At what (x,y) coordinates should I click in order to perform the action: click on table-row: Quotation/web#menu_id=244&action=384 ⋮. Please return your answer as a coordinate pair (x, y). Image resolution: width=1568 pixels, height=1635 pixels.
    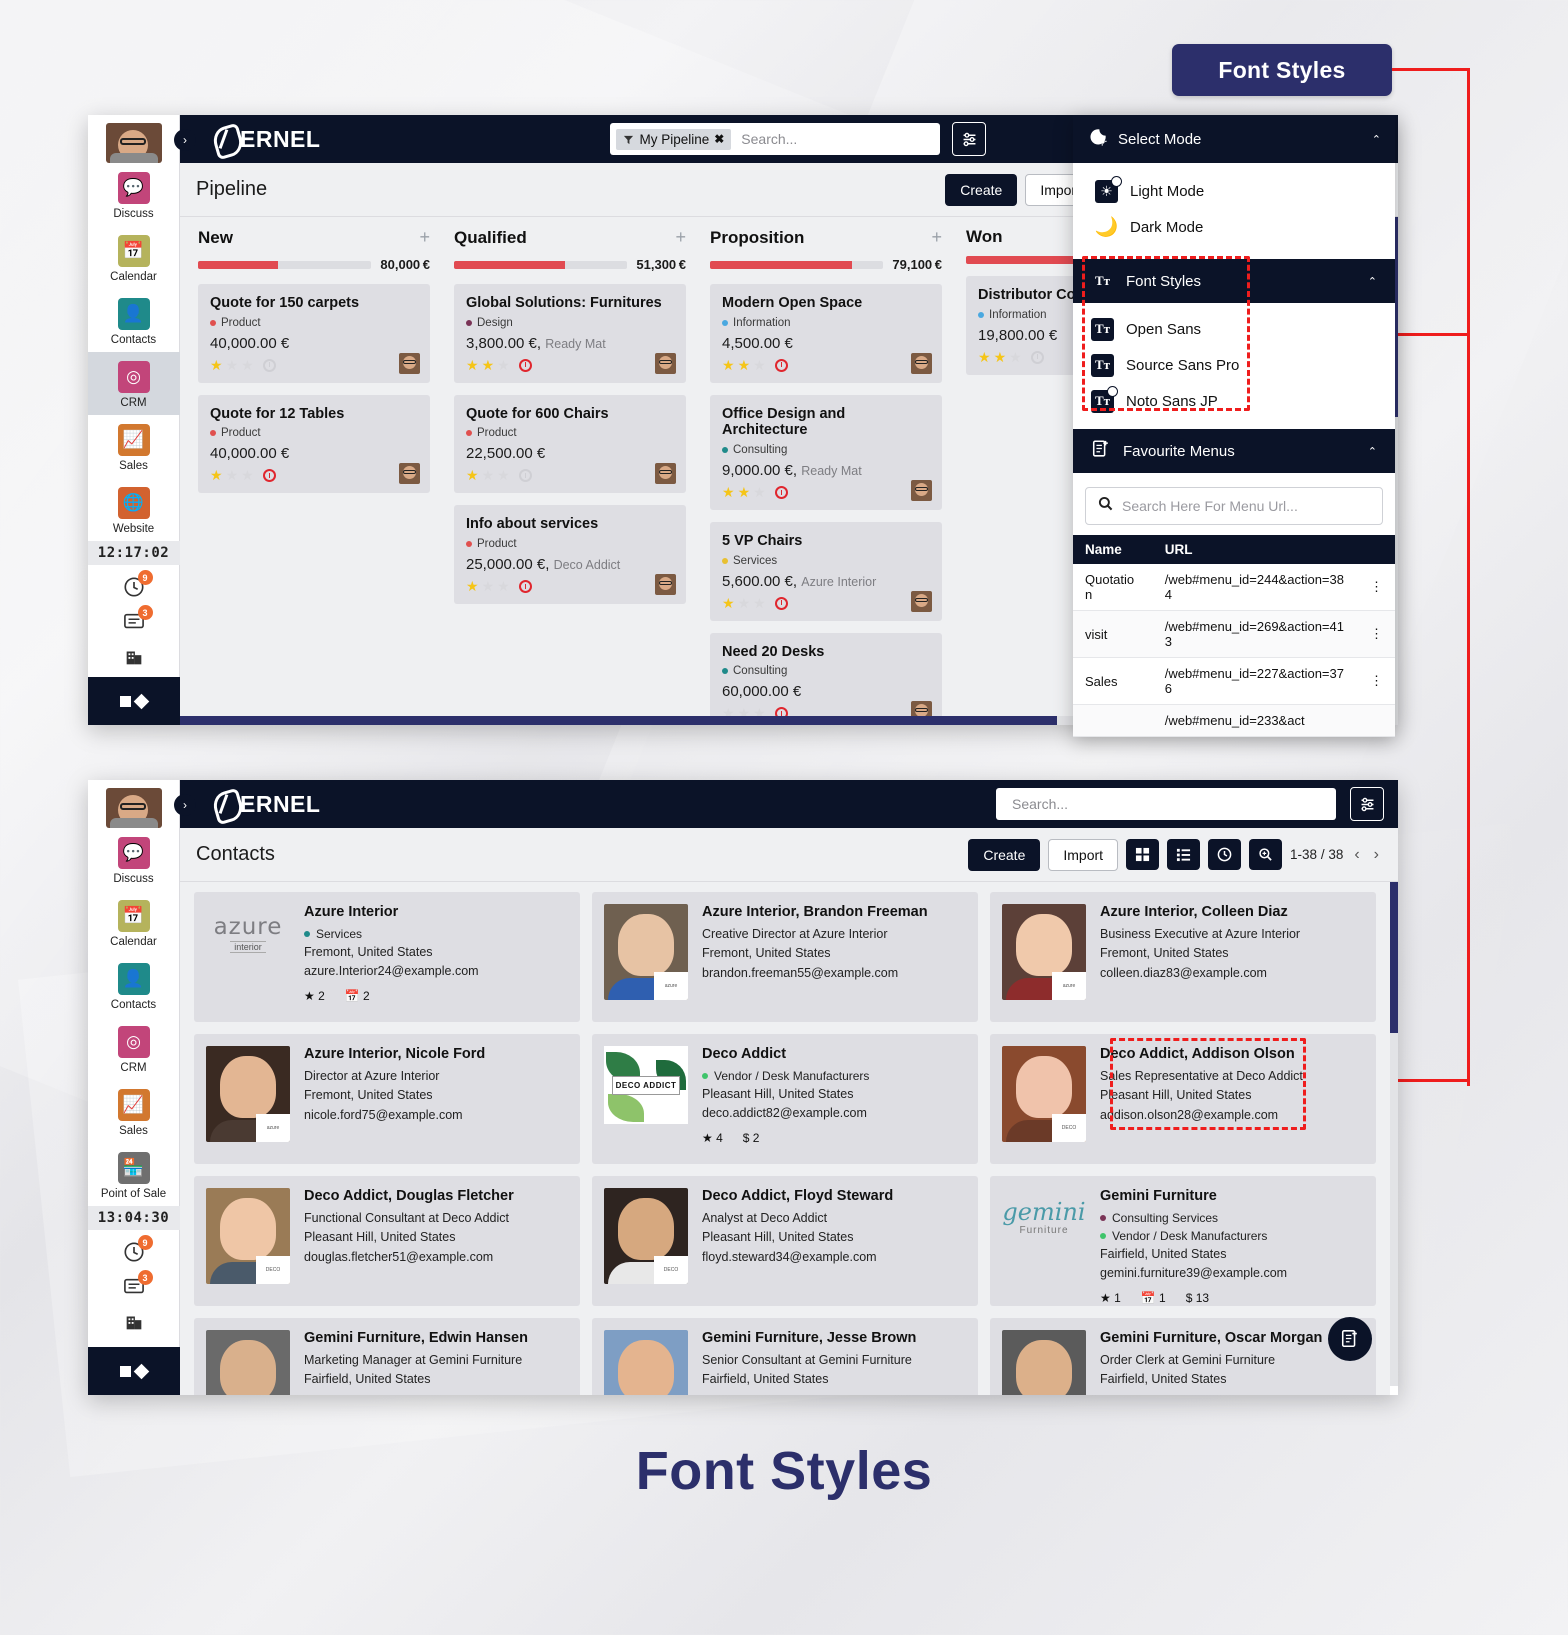
    Looking at the image, I should click on (1234, 587).